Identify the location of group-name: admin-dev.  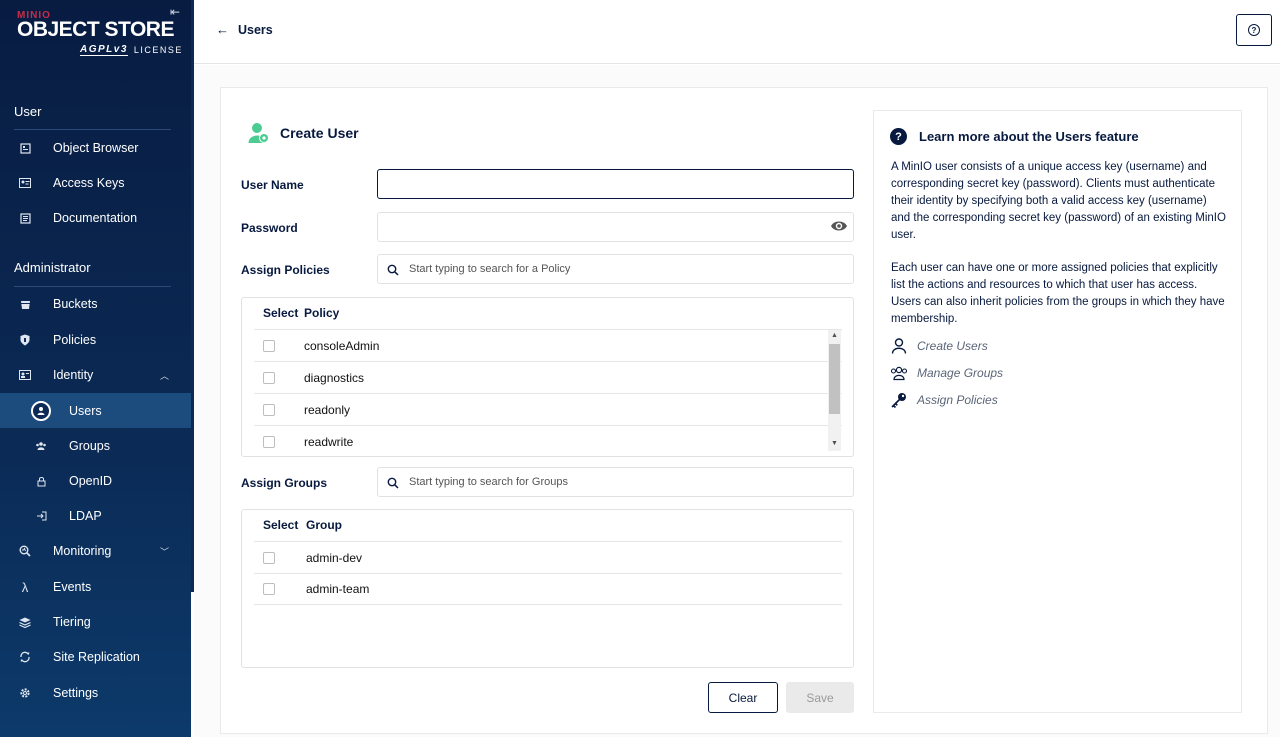
(334, 557).